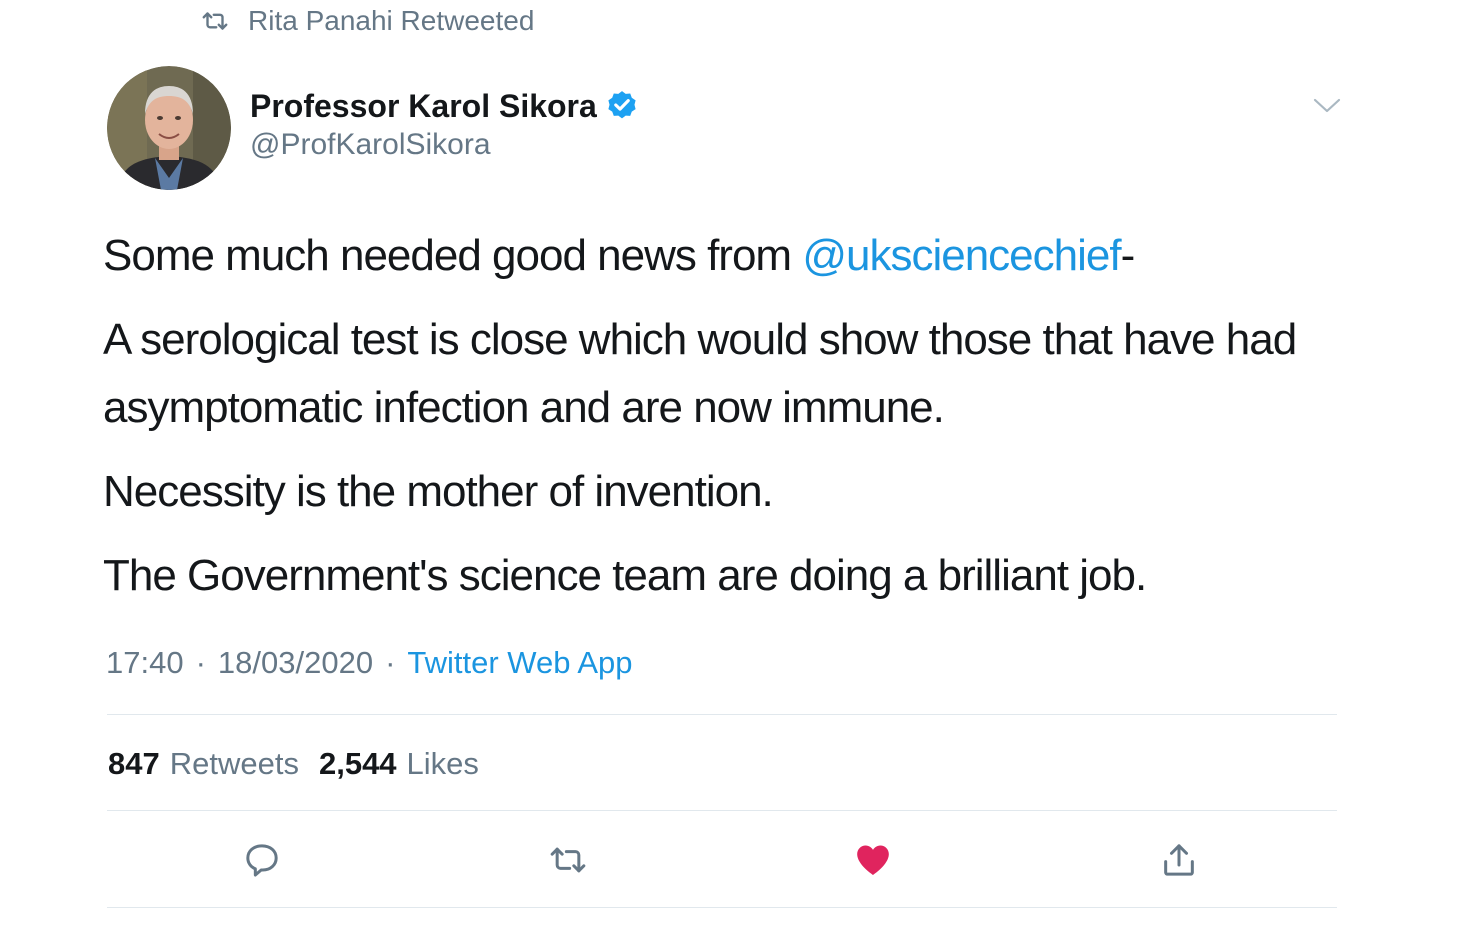 This screenshot has width=1463, height=929. Describe the element at coordinates (234, 763) in the screenshot. I see `retweets-label: Retweets` at that location.